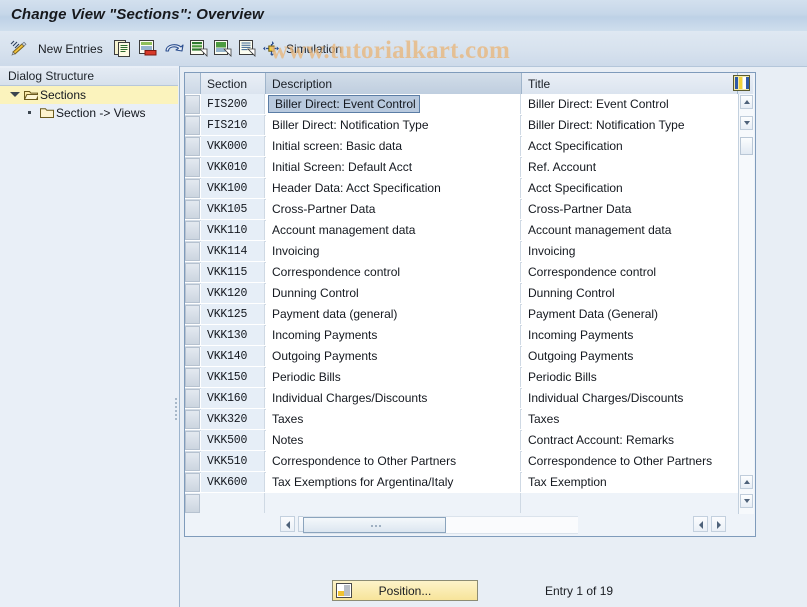 Image resolution: width=807 pixels, height=607 pixels. I want to click on table-row: VKK140 Outgoing Payments Outgoing Payments, so click(461, 357).